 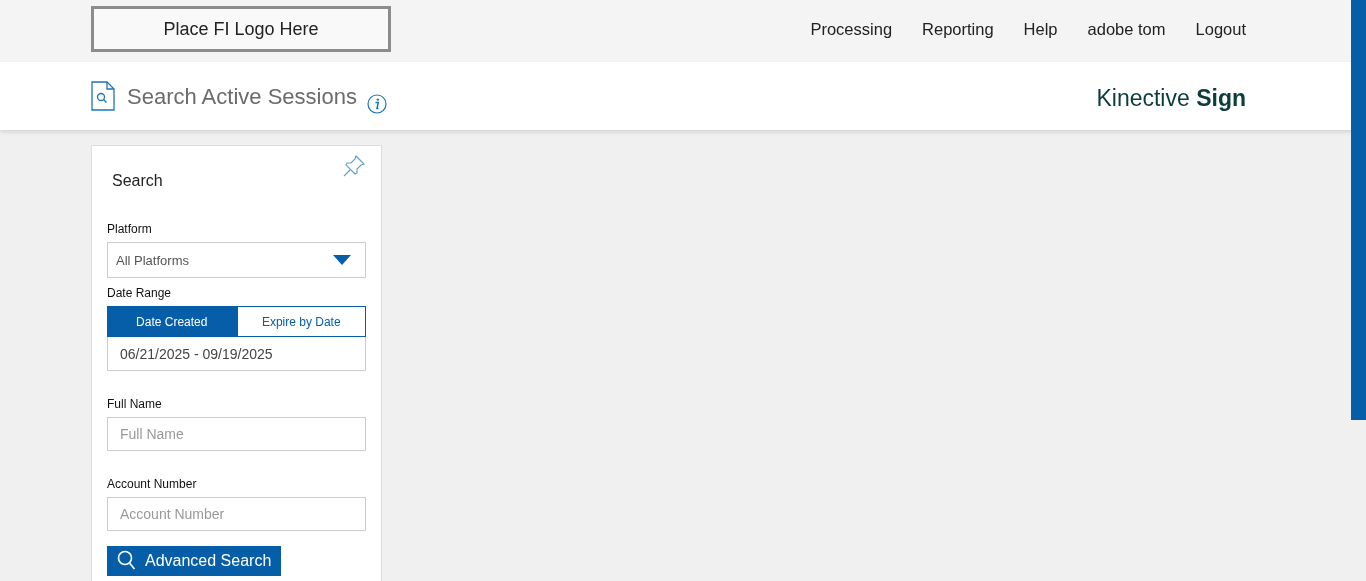 I want to click on field-label: Platform, so click(x=130, y=229).